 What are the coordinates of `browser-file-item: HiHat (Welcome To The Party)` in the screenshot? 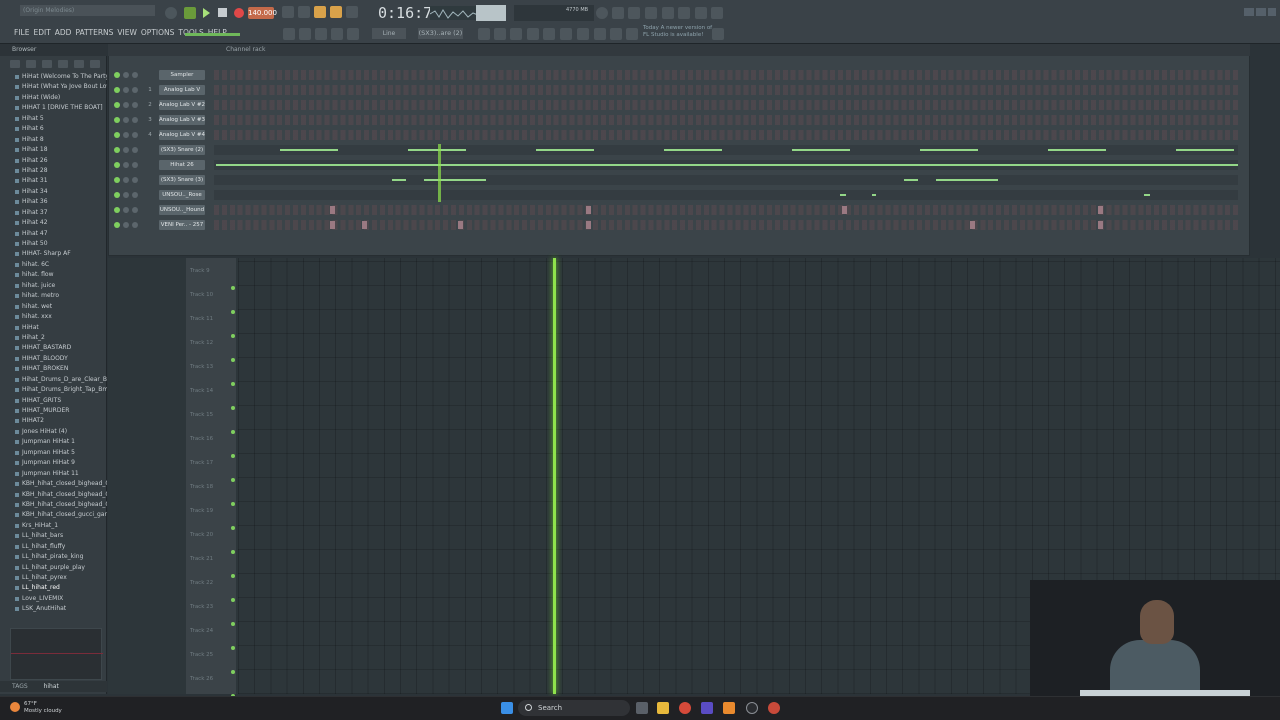 It's located at (53, 77).